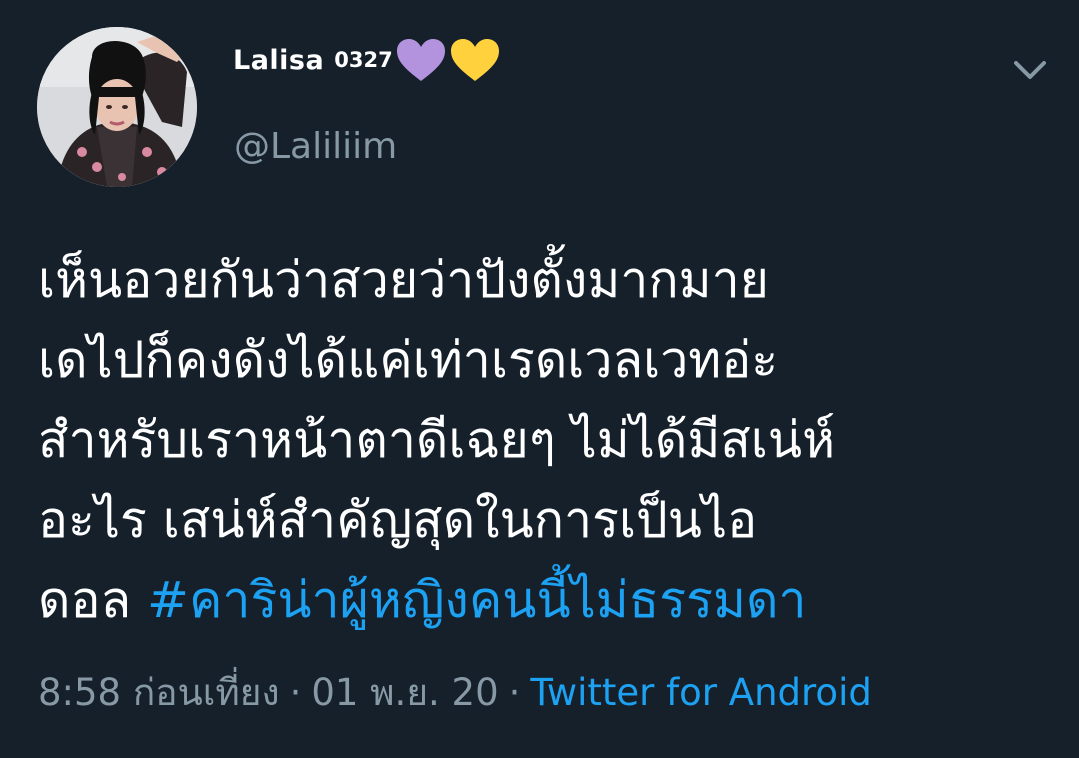 The height and width of the screenshot is (758, 1079). Describe the element at coordinates (405, 692) in the screenshot. I see `tweet-date: 01 พ.ย. 20` at that location.